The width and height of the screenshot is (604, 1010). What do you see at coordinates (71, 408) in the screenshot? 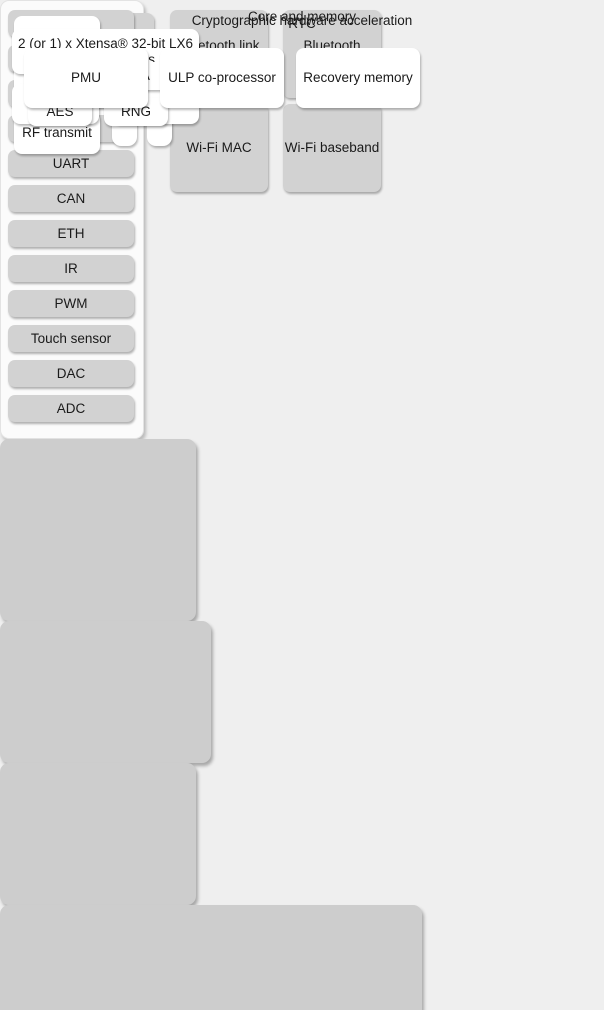
I see `peripheral-adc: ADC` at bounding box center [71, 408].